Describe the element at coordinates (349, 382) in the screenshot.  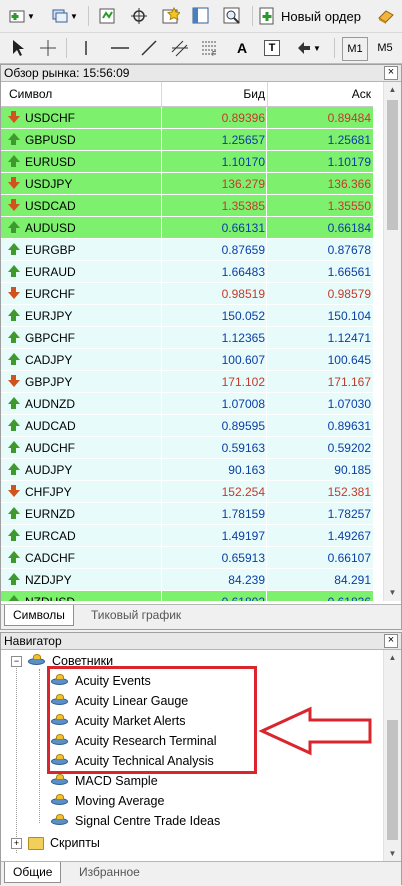
I see `ask-cell: 171.167` at that location.